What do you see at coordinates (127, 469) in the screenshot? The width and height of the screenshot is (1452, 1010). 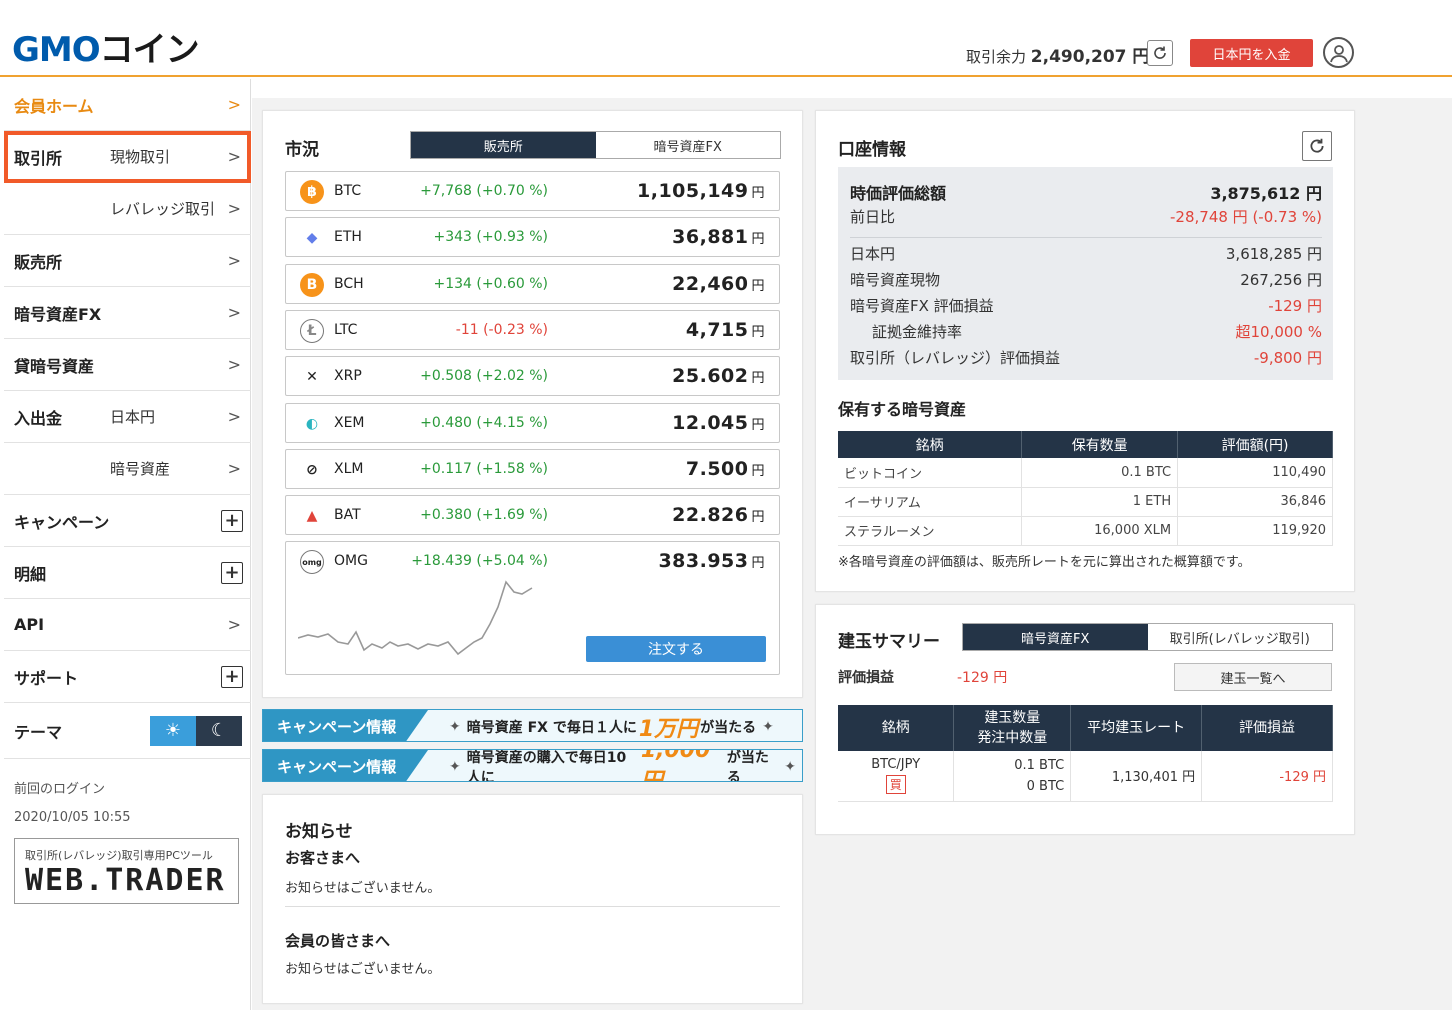 I see `sidebar-item-deposit-crypto: 暗号資産 >` at bounding box center [127, 469].